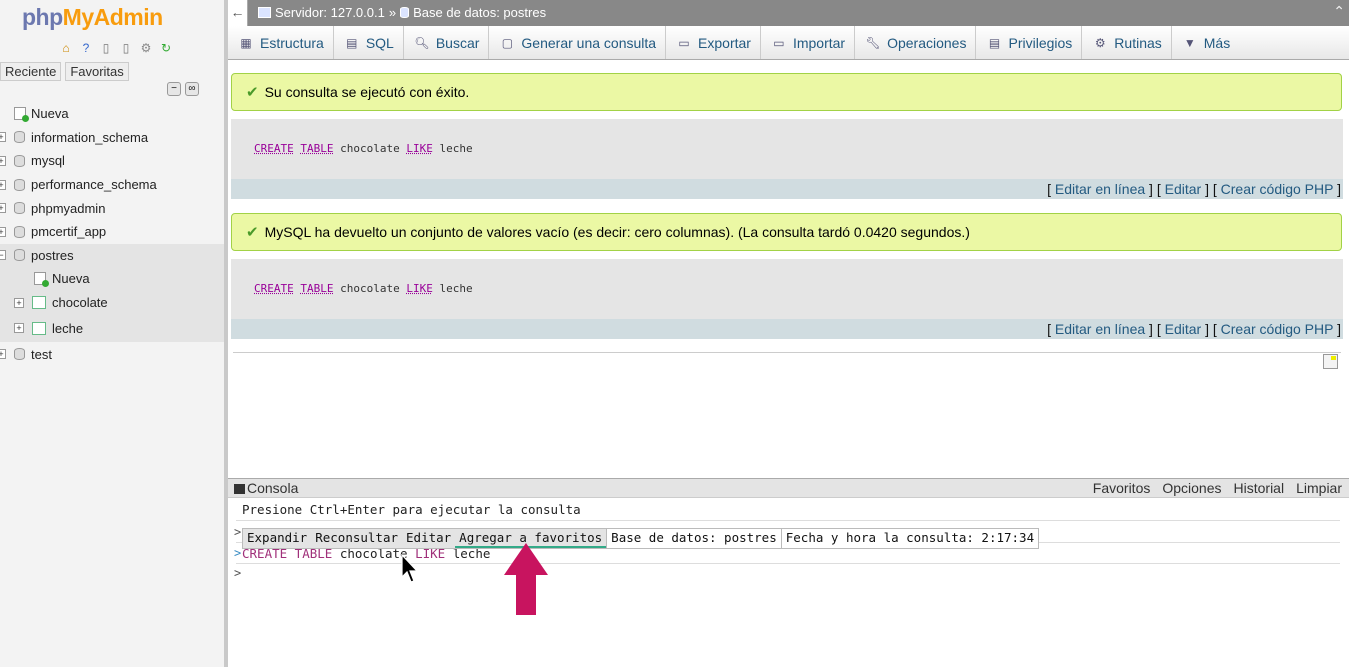  Describe the element at coordinates (192, 89) in the screenshot. I see `link-icon: ∞` at that location.